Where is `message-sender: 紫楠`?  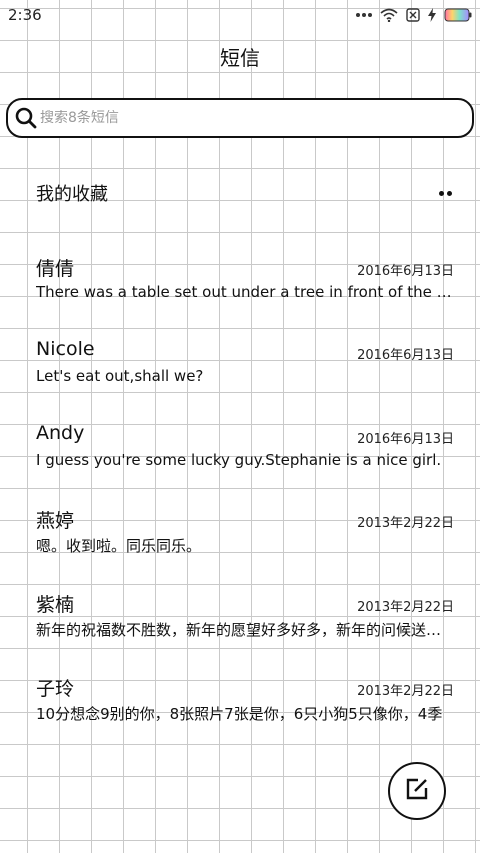
message-sender: 紫楠 is located at coordinates (55, 605).